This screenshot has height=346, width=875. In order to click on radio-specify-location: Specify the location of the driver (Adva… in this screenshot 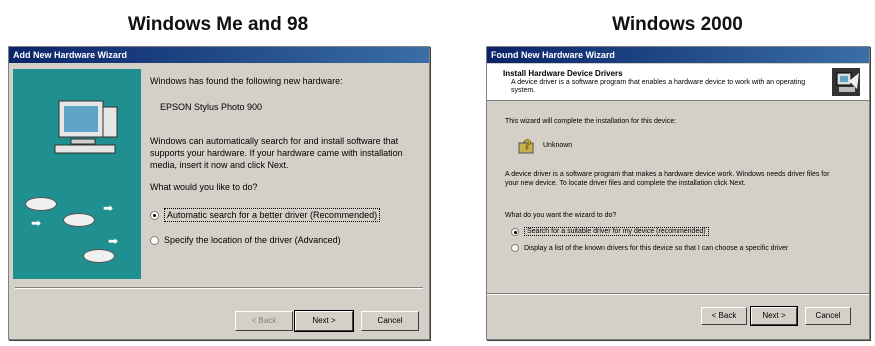, I will do `click(245, 240)`.